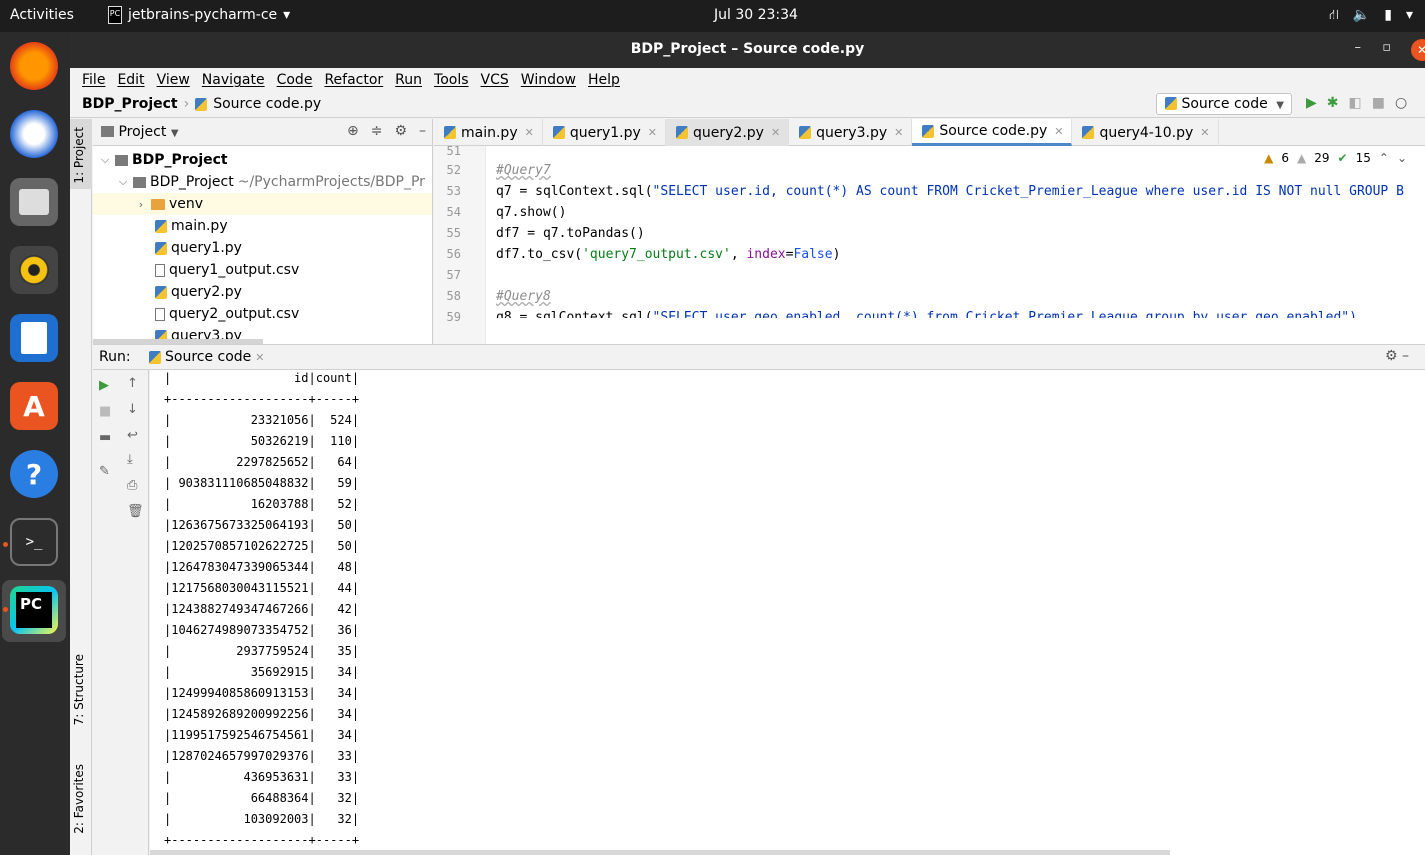 This screenshot has width=1425, height=855. Describe the element at coordinates (79, 799) in the screenshot. I see `favorites-tool-tab: 2: Favorites` at that location.